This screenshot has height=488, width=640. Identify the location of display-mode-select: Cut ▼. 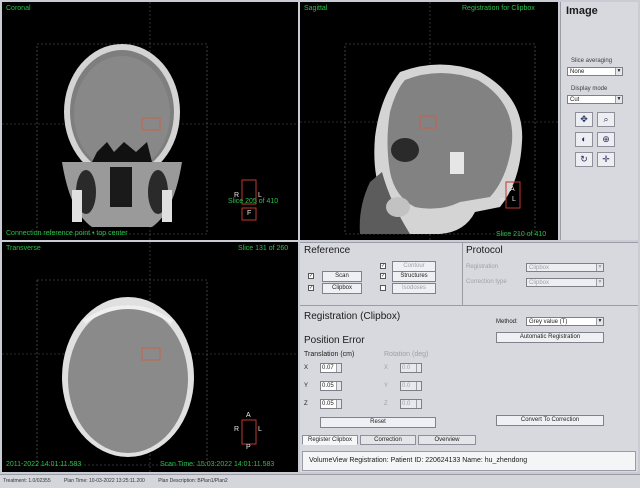
(595, 99).